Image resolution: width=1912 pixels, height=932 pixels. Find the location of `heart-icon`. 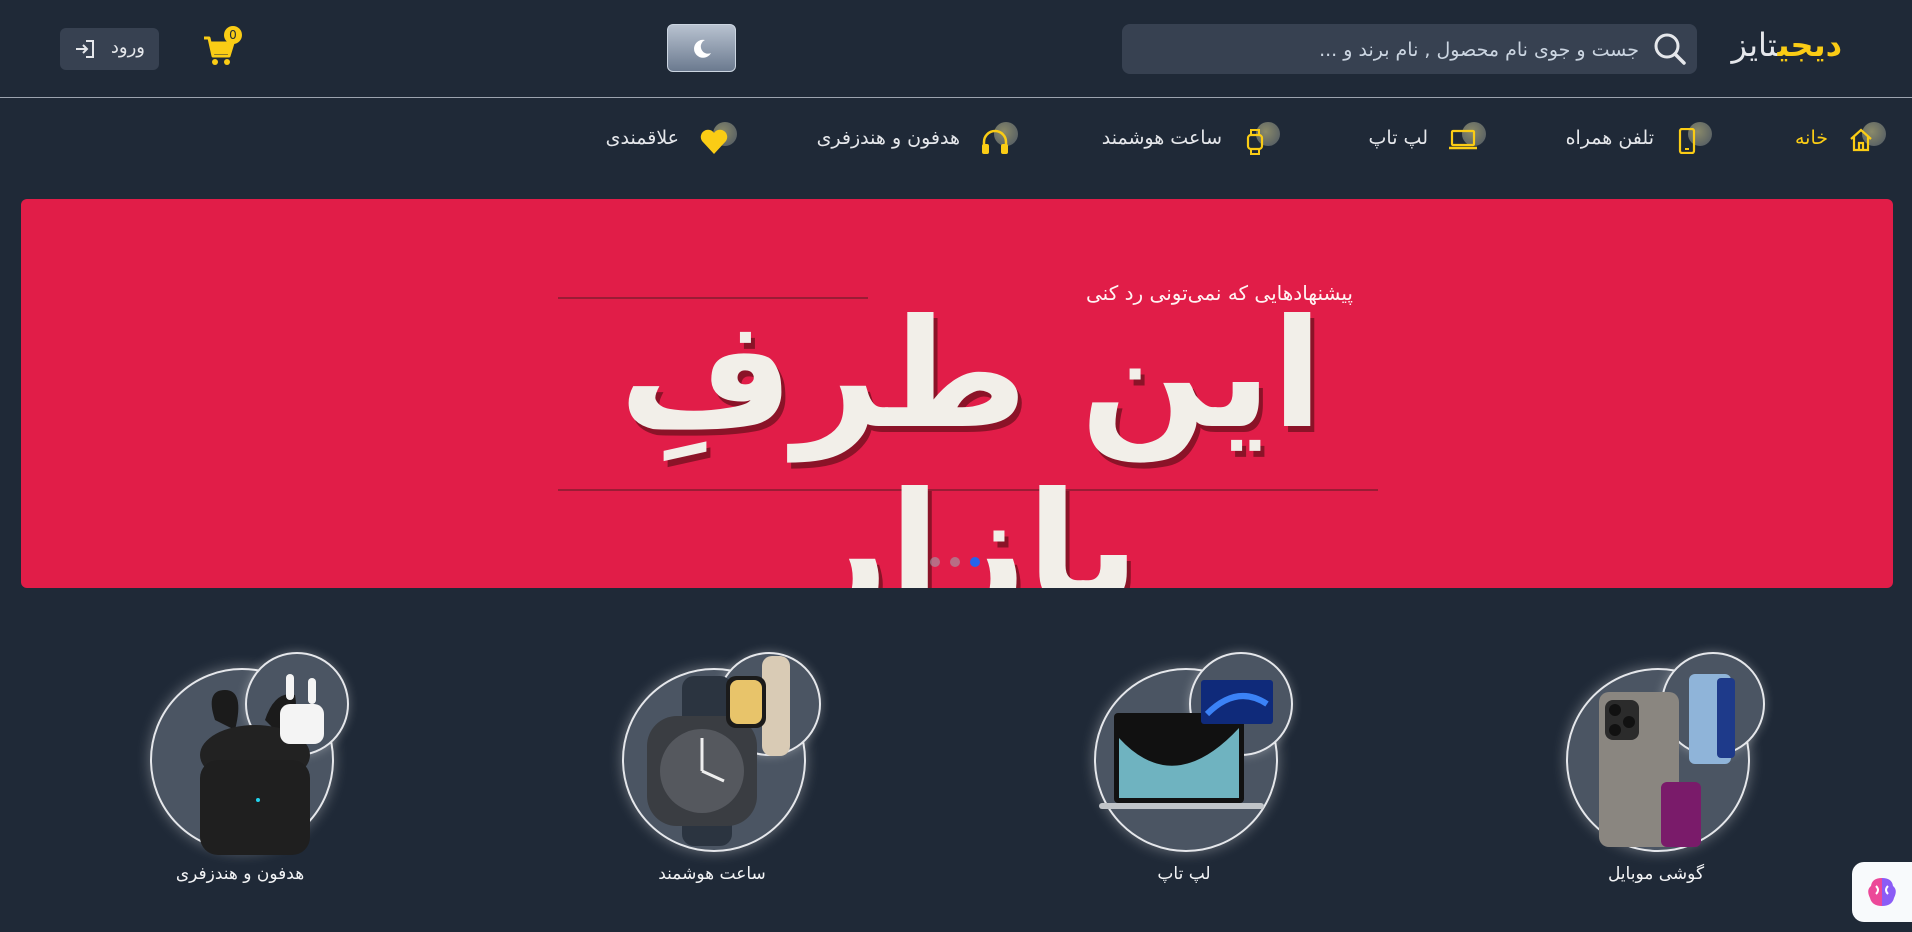

heart-icon is located at coordinates (715, 138).